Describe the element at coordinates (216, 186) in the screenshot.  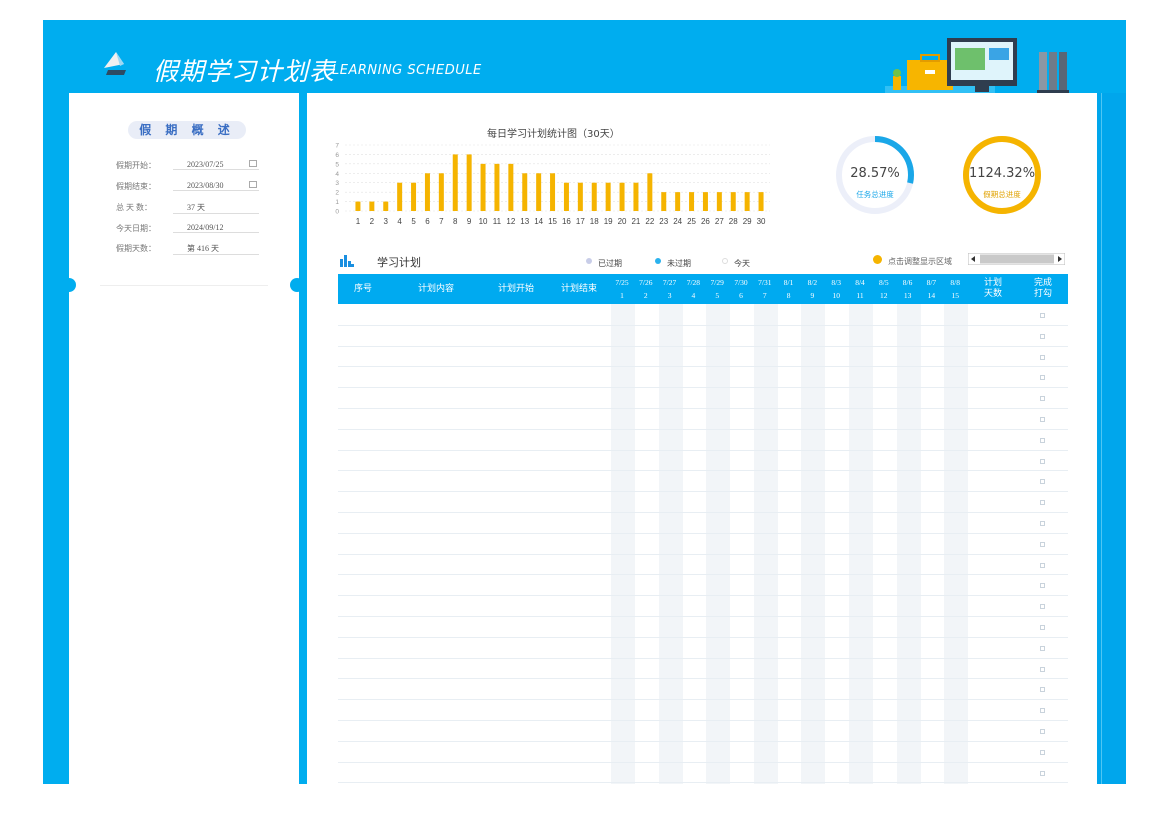
I see `end-date-field: 2023/08/30` at that location.